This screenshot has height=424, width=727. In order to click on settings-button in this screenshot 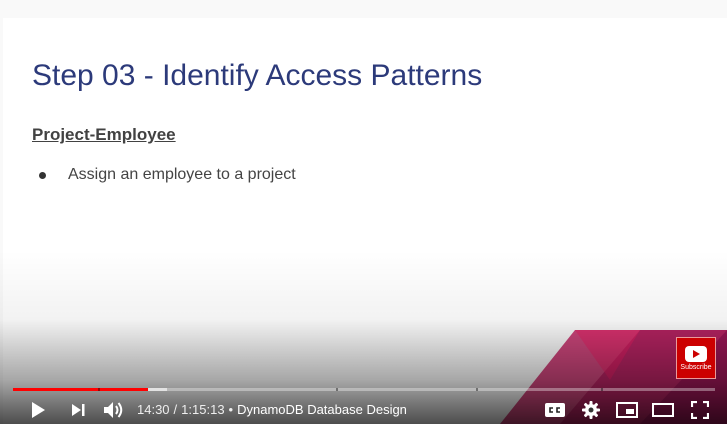, I will do `click(591, 410)`.